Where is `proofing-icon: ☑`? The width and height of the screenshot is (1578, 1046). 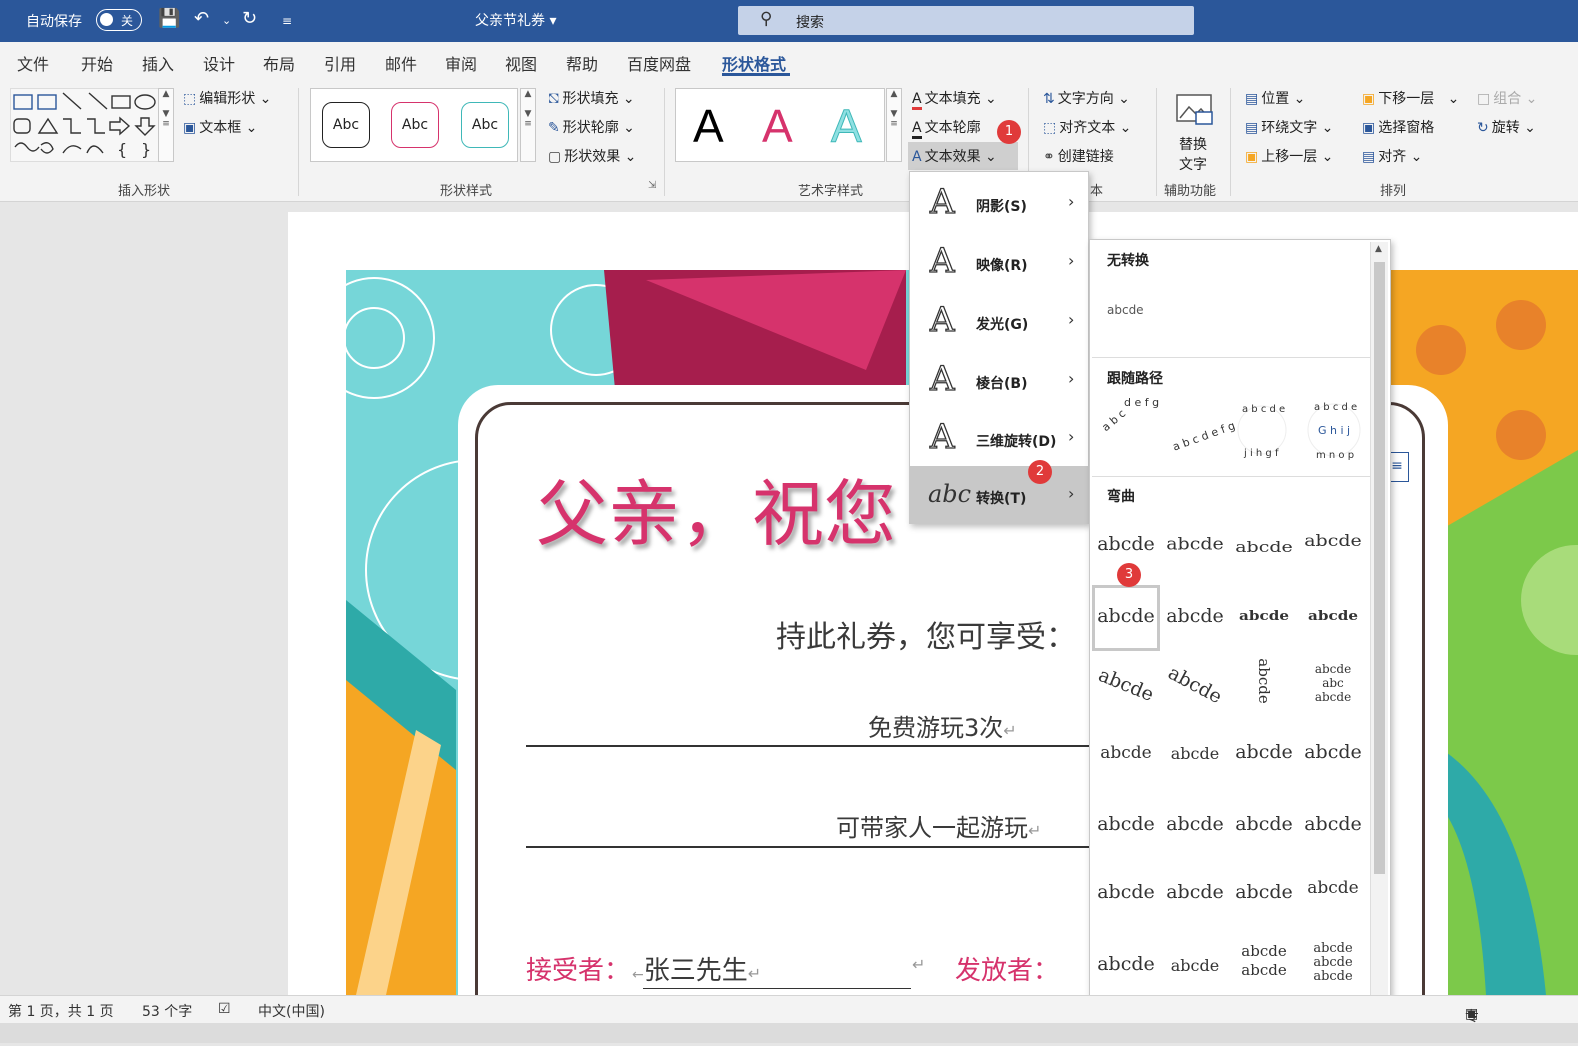
proofing-icon: ☑ is located at coordinates (224, 1009).